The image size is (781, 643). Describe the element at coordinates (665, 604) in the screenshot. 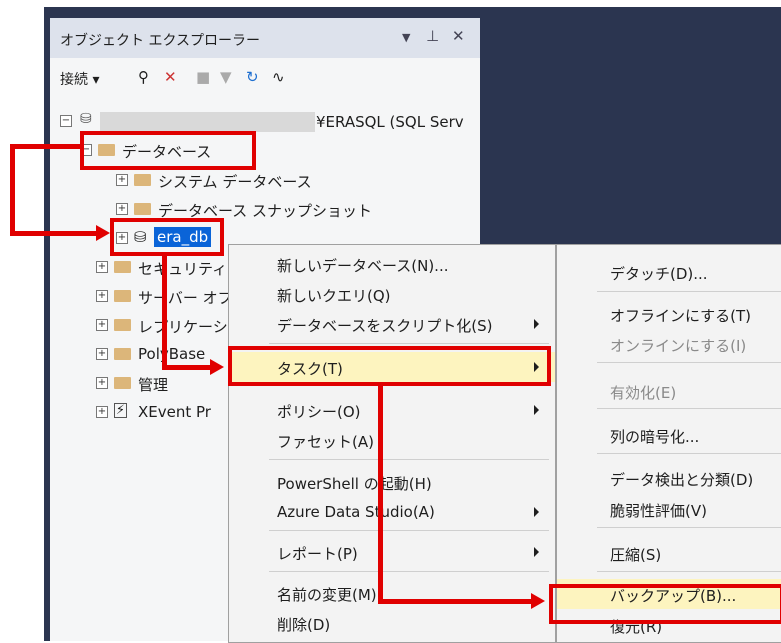

I see `annotation-box-backup` at that location.